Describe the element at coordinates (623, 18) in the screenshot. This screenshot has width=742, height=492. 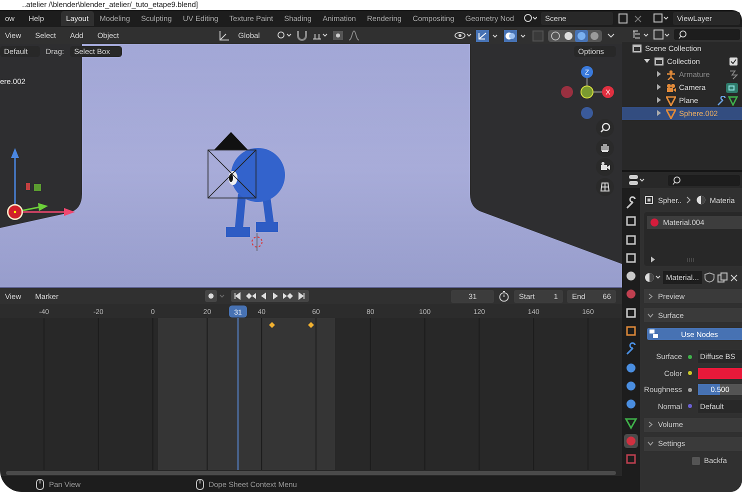
I see `copy-icon` at that location.